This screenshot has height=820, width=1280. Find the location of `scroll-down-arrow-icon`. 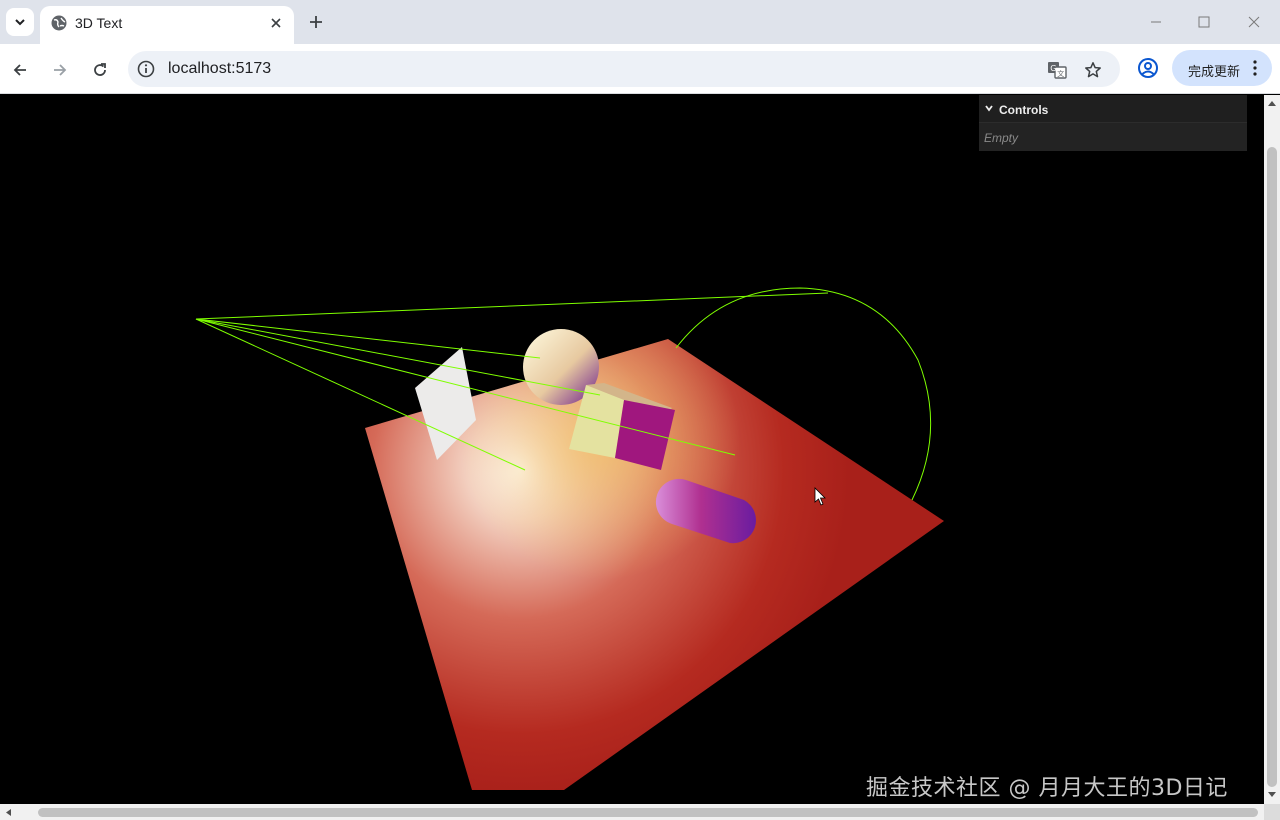

scroll-down-arrow-icon is located at coordinates (1272, 795).